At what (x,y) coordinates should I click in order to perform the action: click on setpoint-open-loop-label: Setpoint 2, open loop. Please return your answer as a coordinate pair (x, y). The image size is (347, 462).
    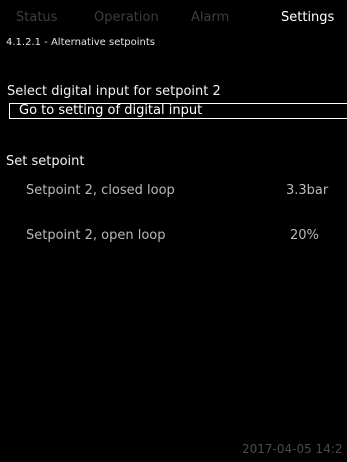
    Looking at the image, I should click on (96, 235).